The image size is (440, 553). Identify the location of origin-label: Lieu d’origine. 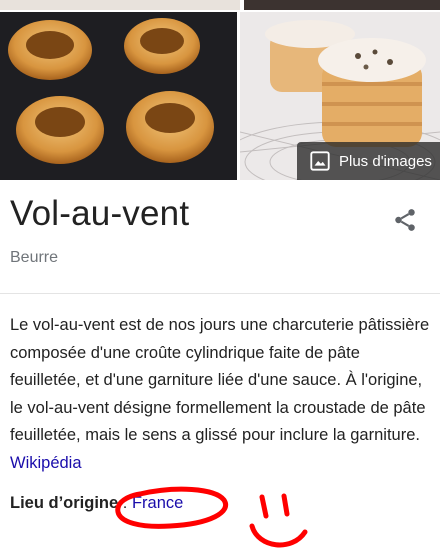
(64, 503).